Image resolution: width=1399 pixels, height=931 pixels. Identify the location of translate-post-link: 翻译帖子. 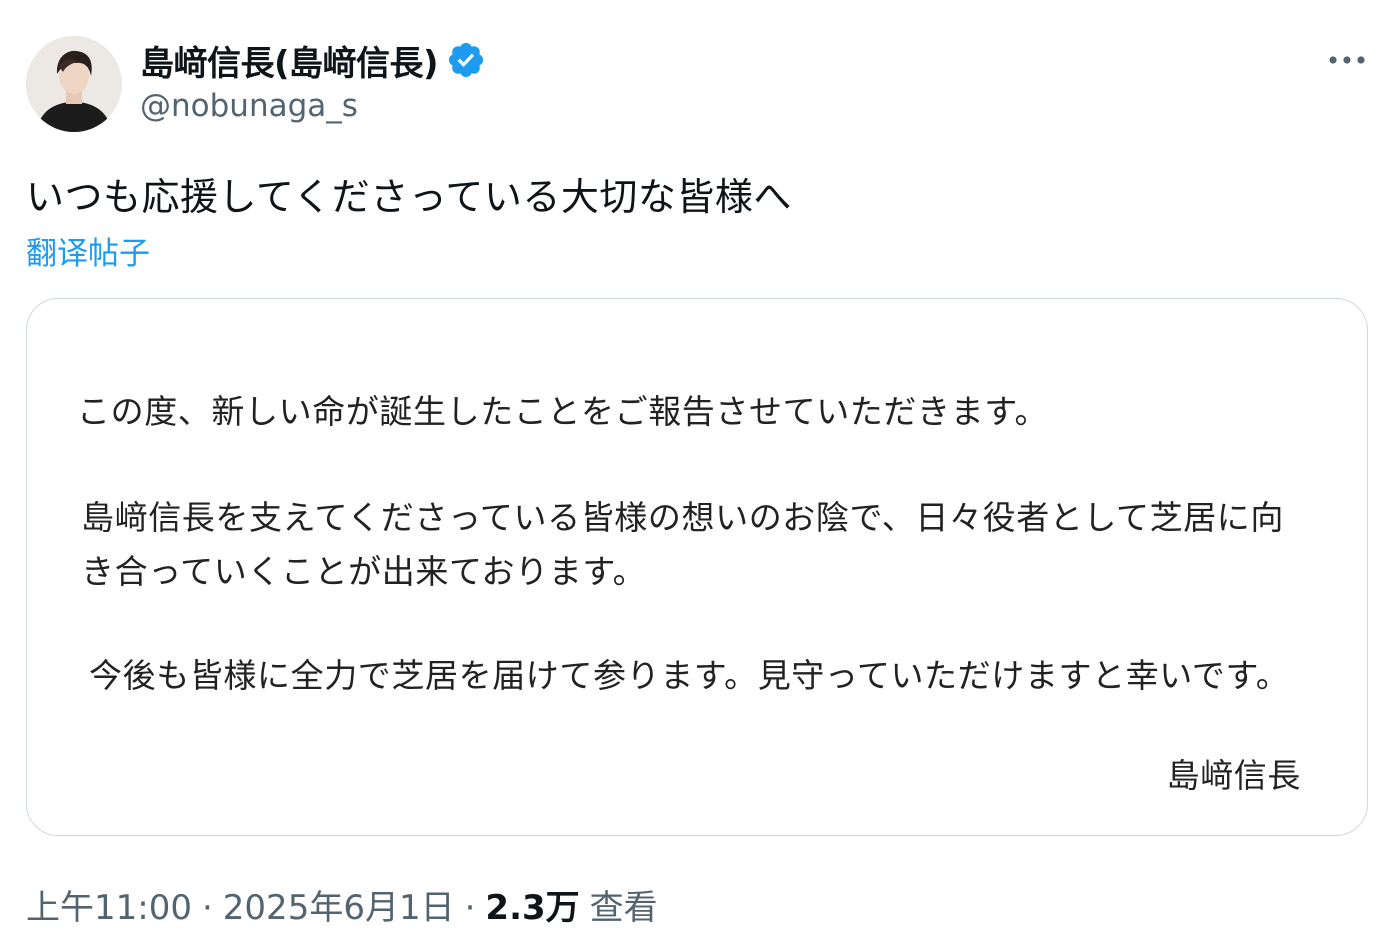
(88, 250).